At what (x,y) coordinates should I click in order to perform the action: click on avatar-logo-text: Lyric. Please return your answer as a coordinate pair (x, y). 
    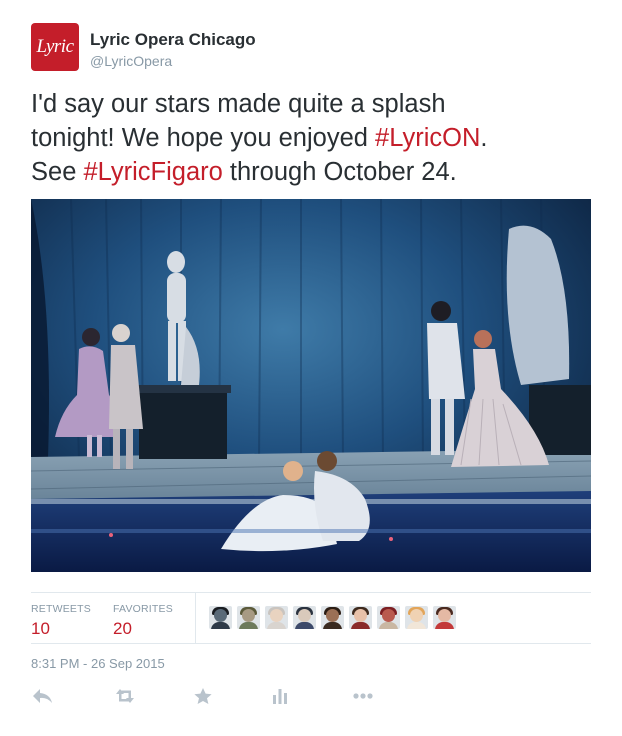
    Looking at the image, I should click on (55, 46).